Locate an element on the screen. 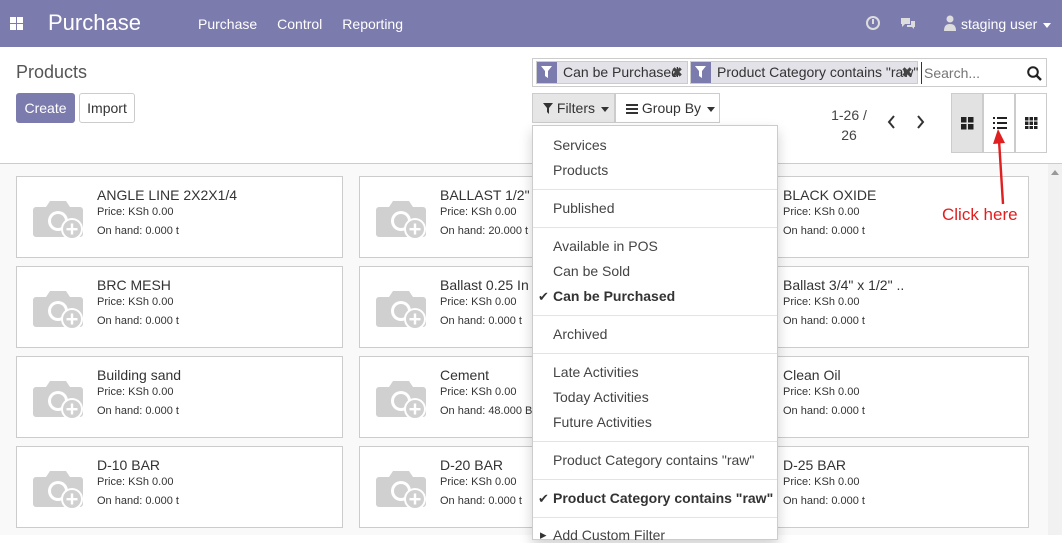 The height and width of the screenshot is (543, 1062). product-name: Clean Oil is located at coordinates (812, 375).